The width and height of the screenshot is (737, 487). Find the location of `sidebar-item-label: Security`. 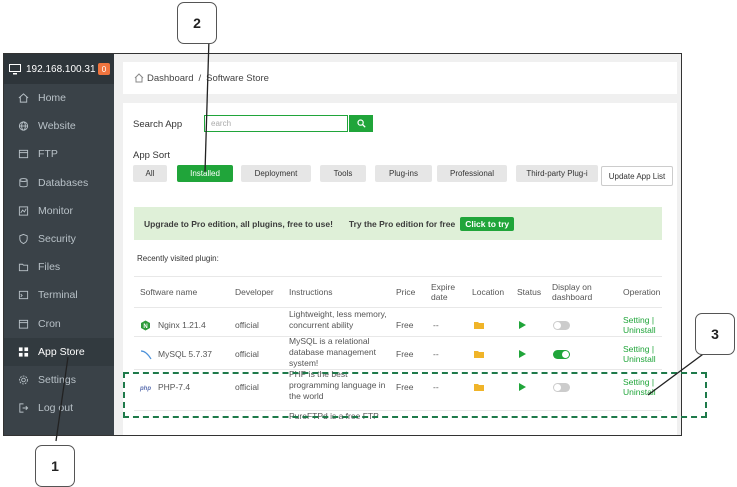

sidebar-item-label: Security is located at coordinates (57, 239).